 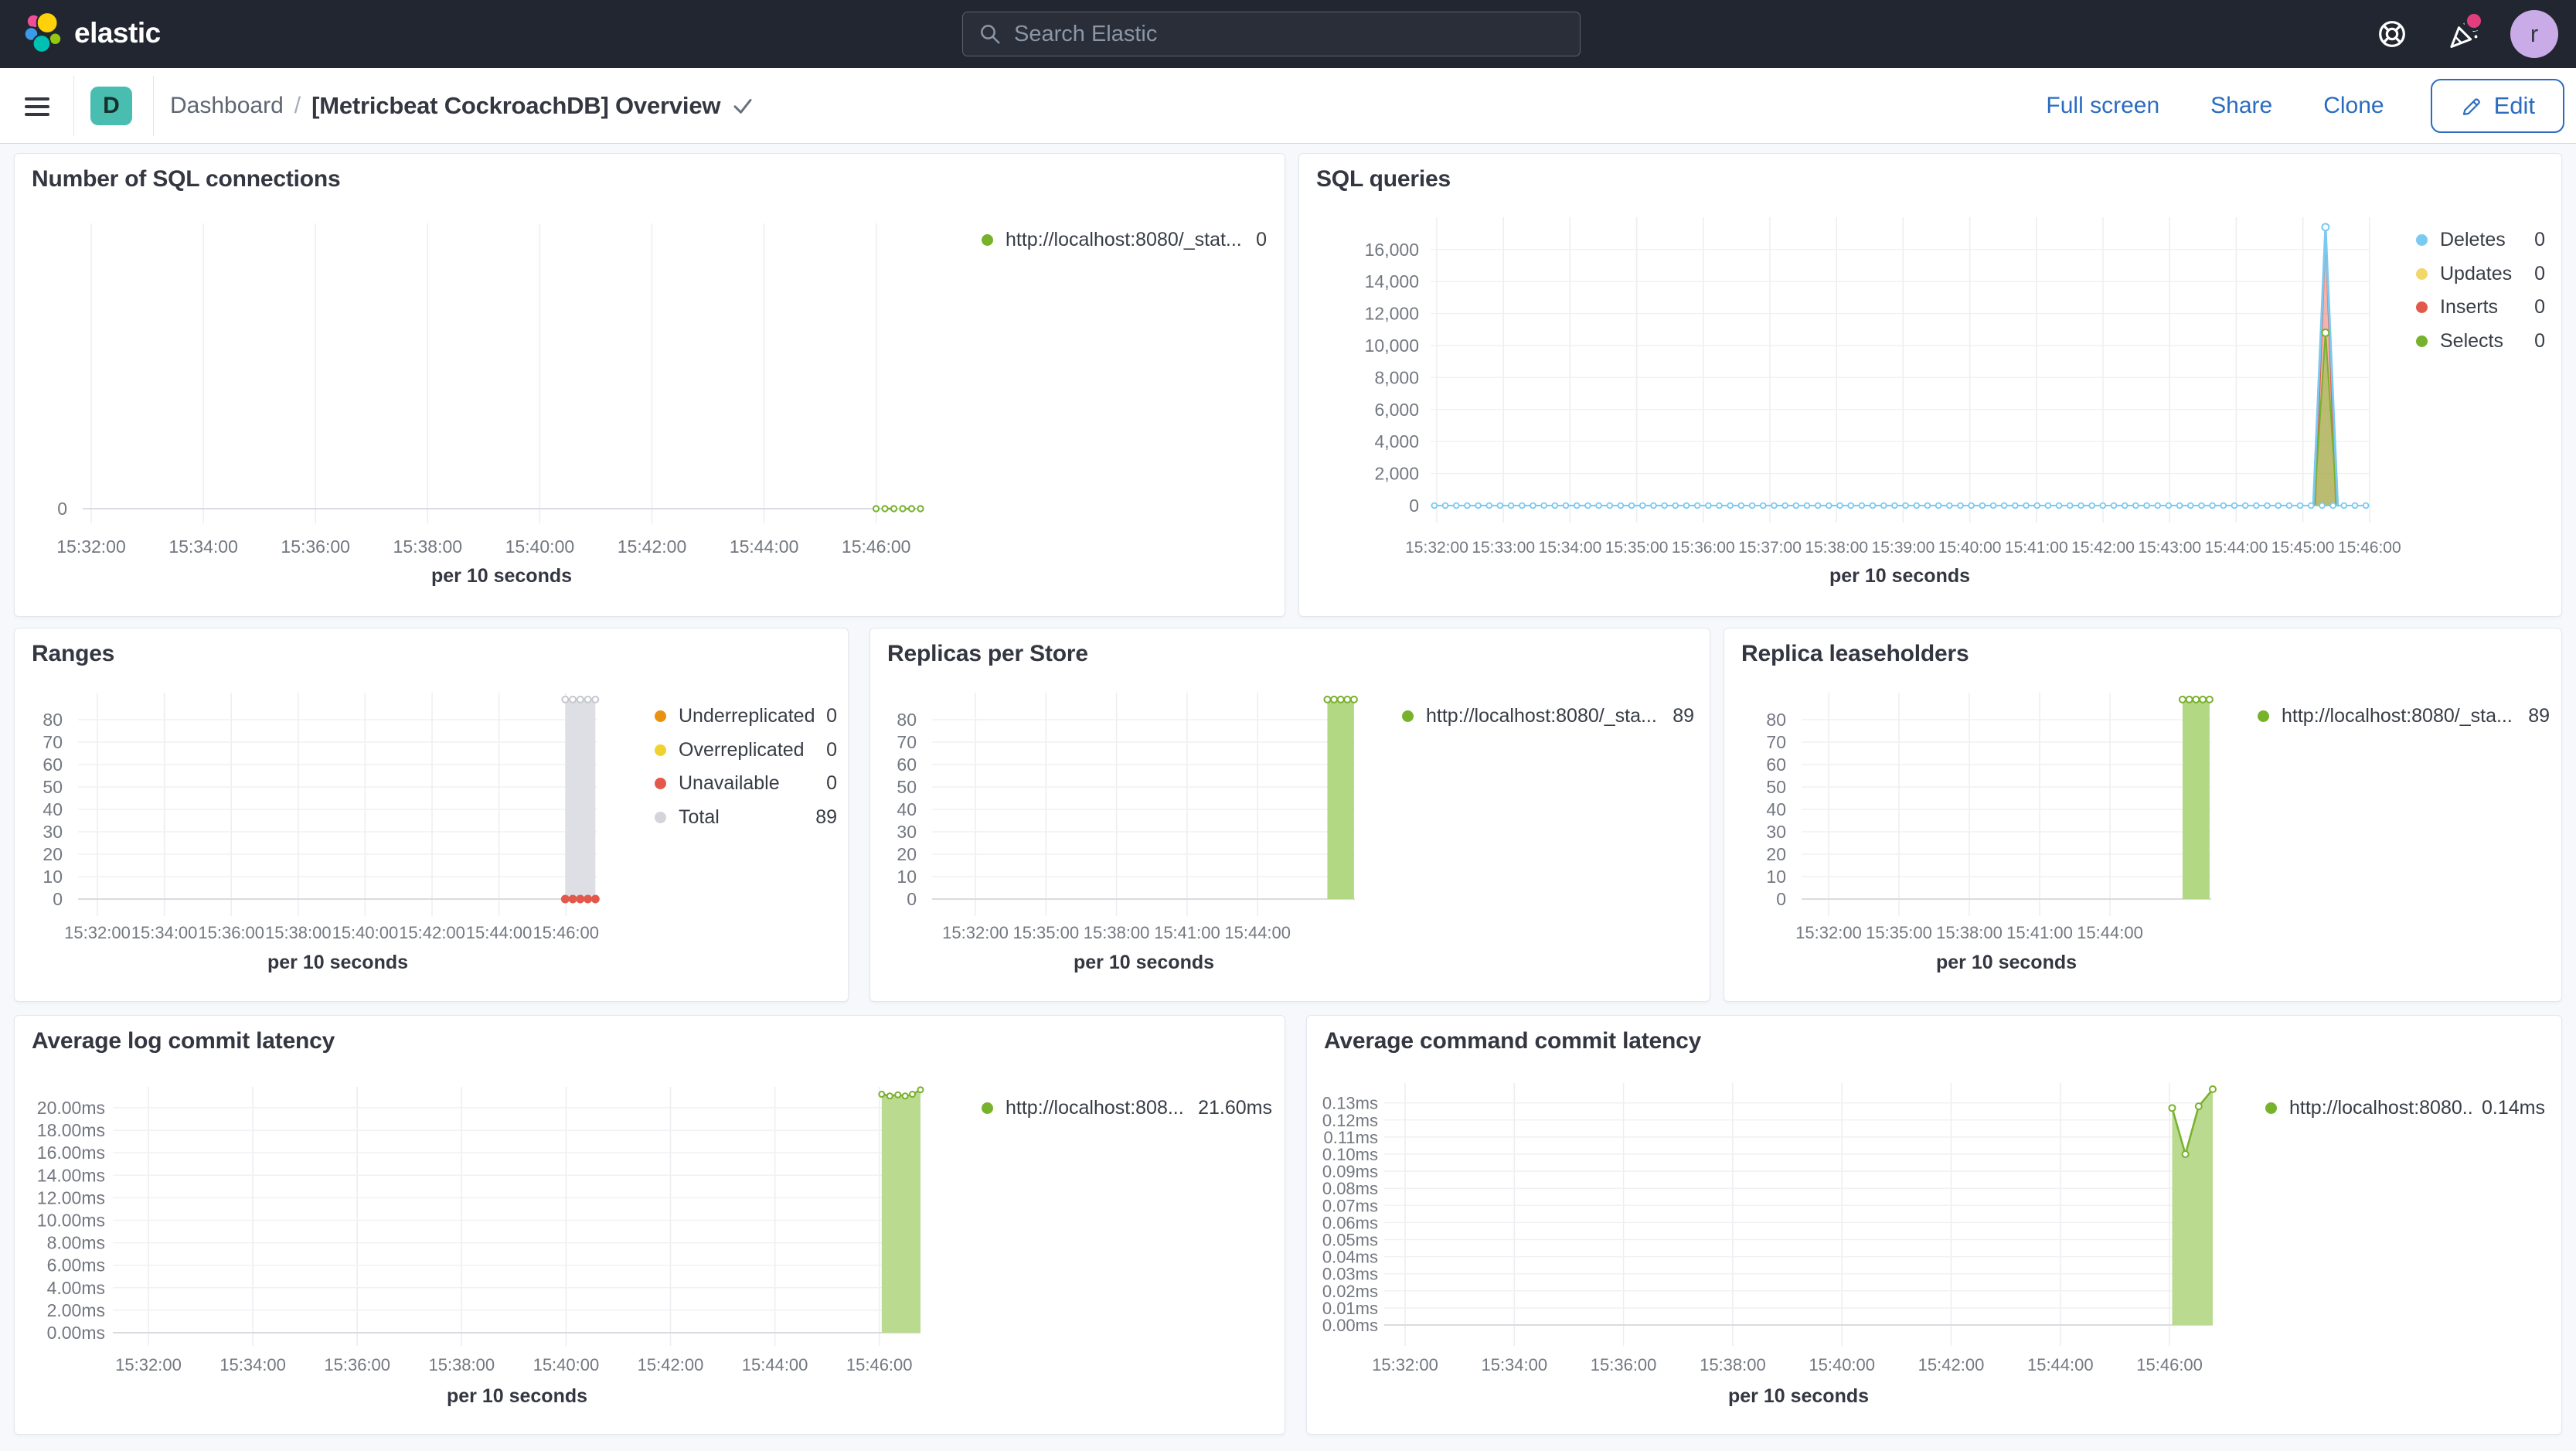 I want to click on legend-item: Inserts 0, so click(x=2480, y=307).